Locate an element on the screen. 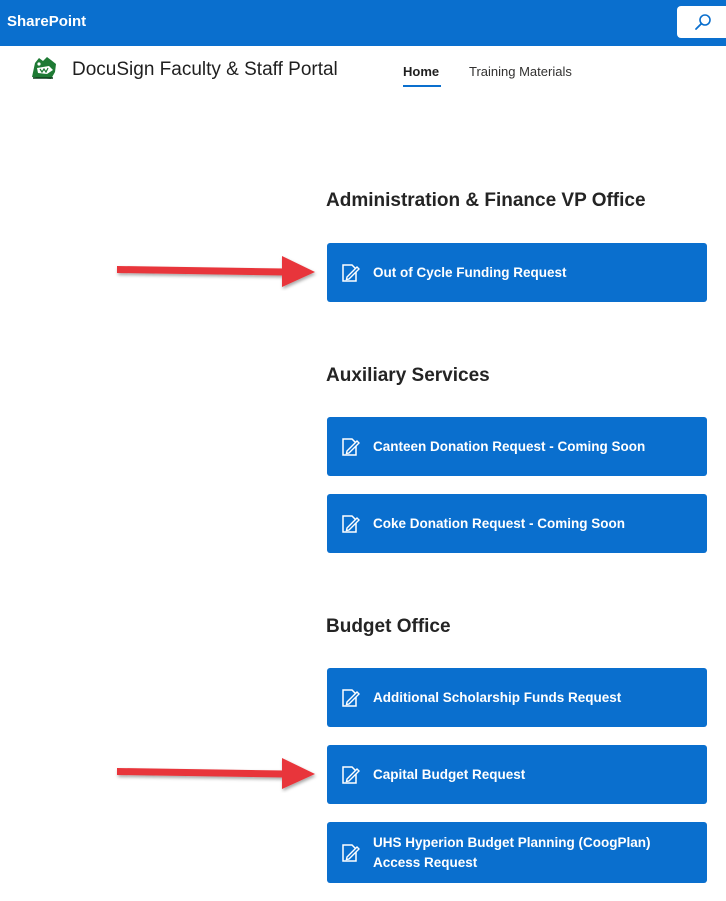 Image resolution: width=726 pixels, height=901 pixels. suite-bar: SharePoint is located at coordinates (363, 23).